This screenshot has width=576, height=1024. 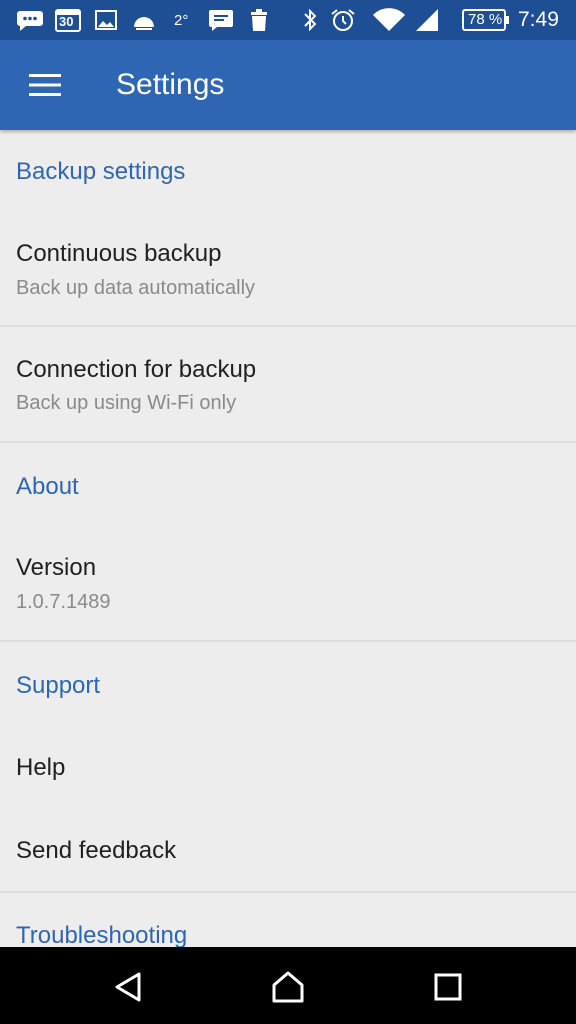 I want to click on pref-continuous-backup-summary: Back up data automatically, so click(x=136, y=288).